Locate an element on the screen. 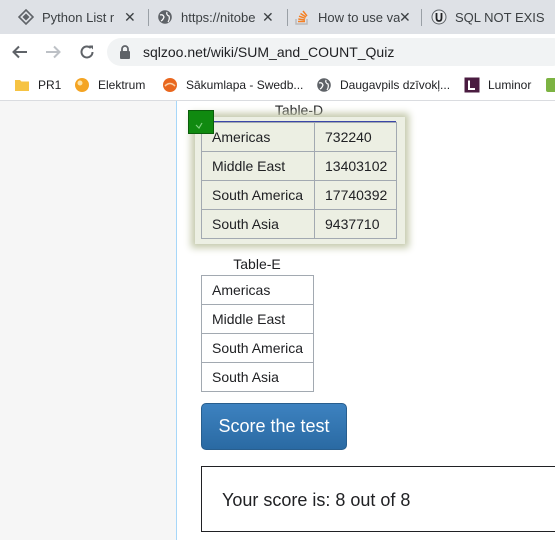 The width and height of the screenshot is (555, 540). bookmark-elektrum: Elektrum is located at coordinates (109, 85).